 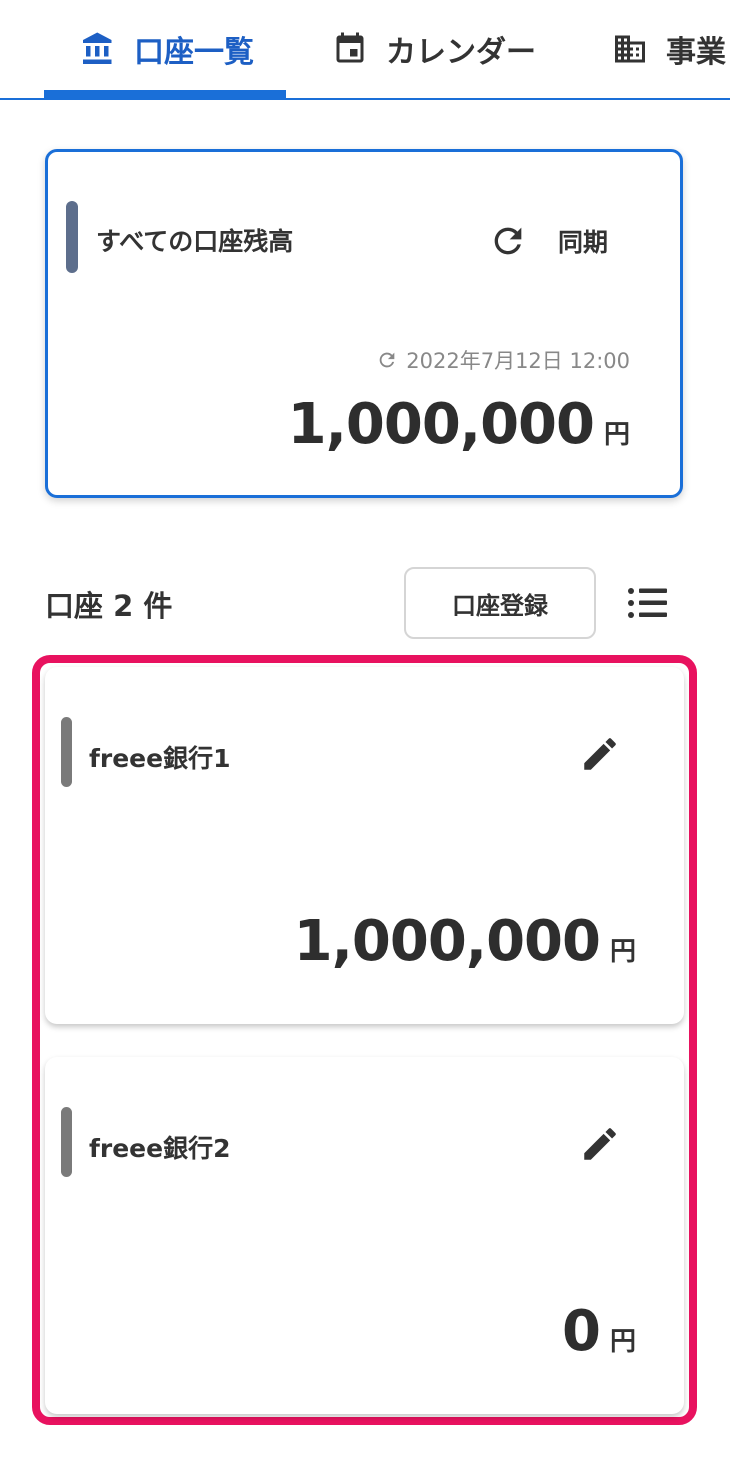 I want to click on tab-accounts: 口座一覧, so click(x=165, y=49).